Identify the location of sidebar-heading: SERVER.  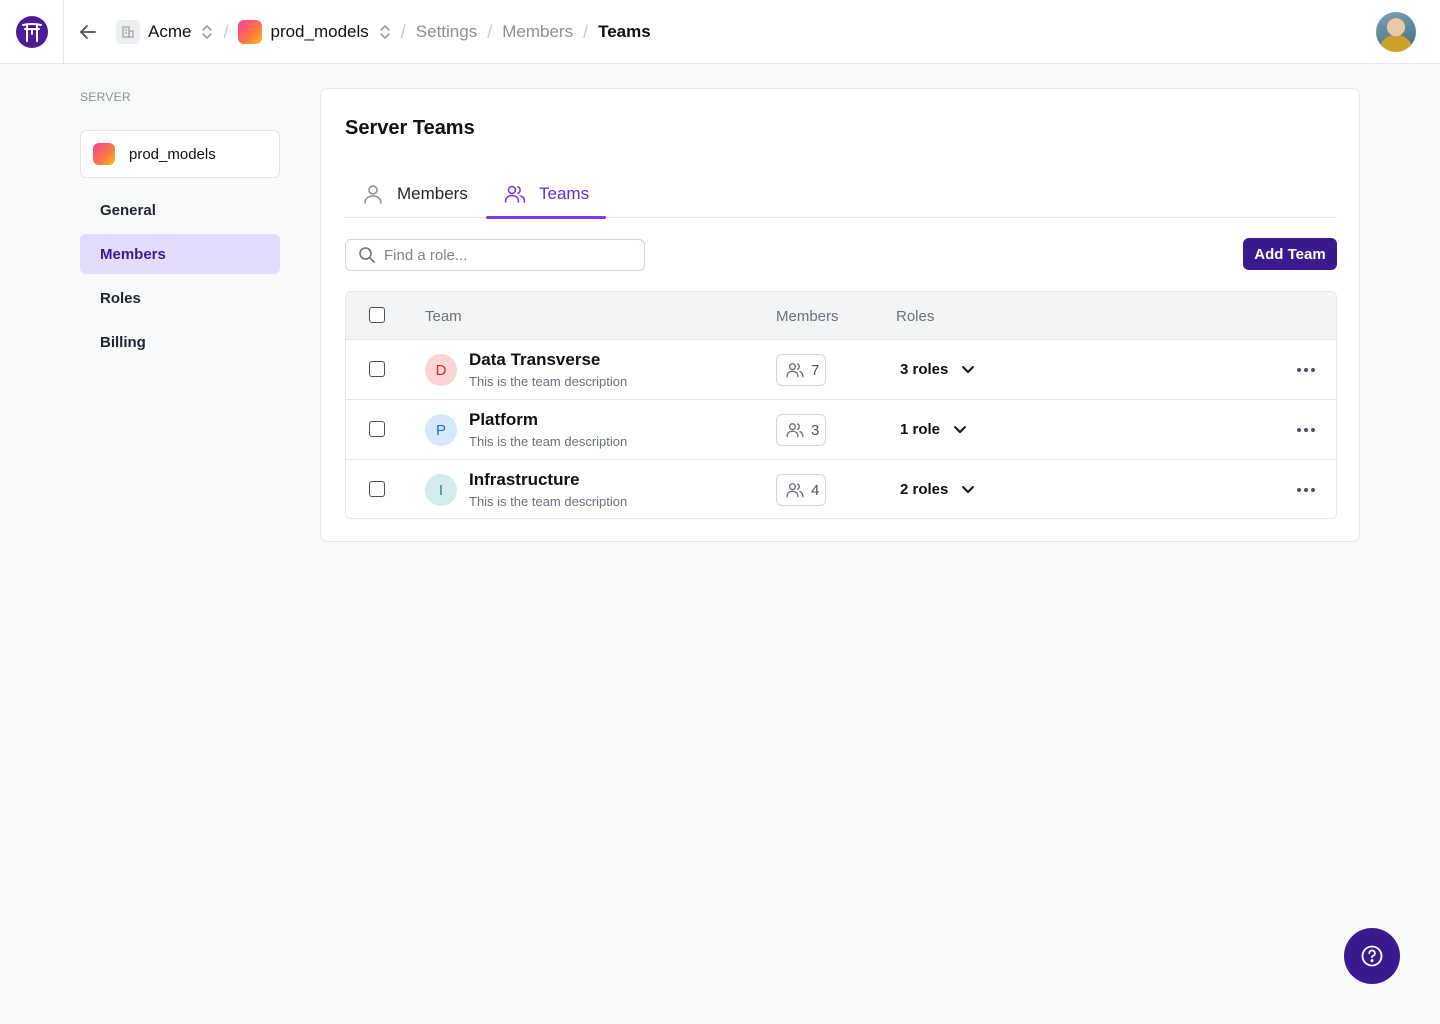
(105, 97).